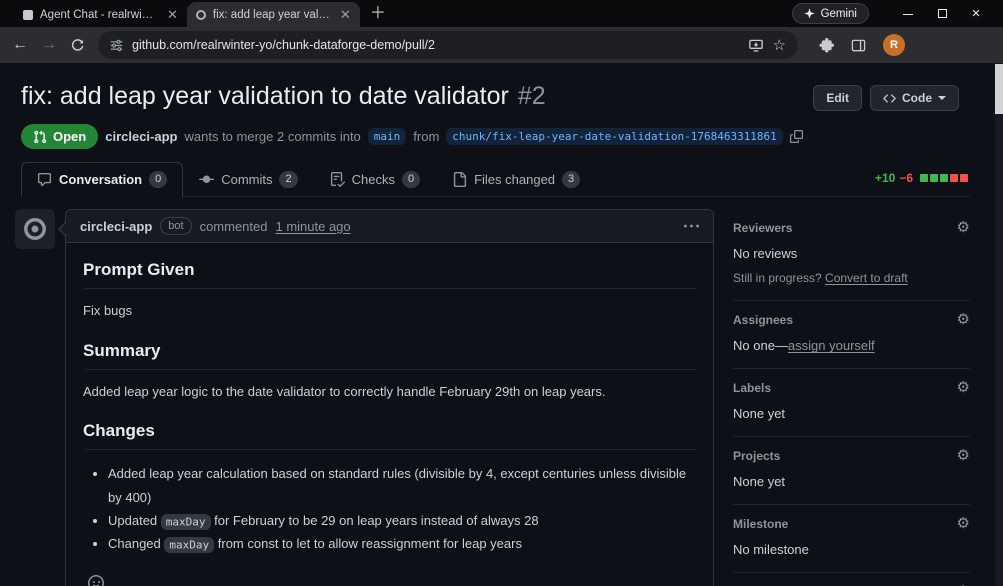 The width and height of the screenshot is (1003, 586). What do you see at coordinates (70, 137) in the screenshot?
I see `status-label: Open` at bounding box center [70, 137].